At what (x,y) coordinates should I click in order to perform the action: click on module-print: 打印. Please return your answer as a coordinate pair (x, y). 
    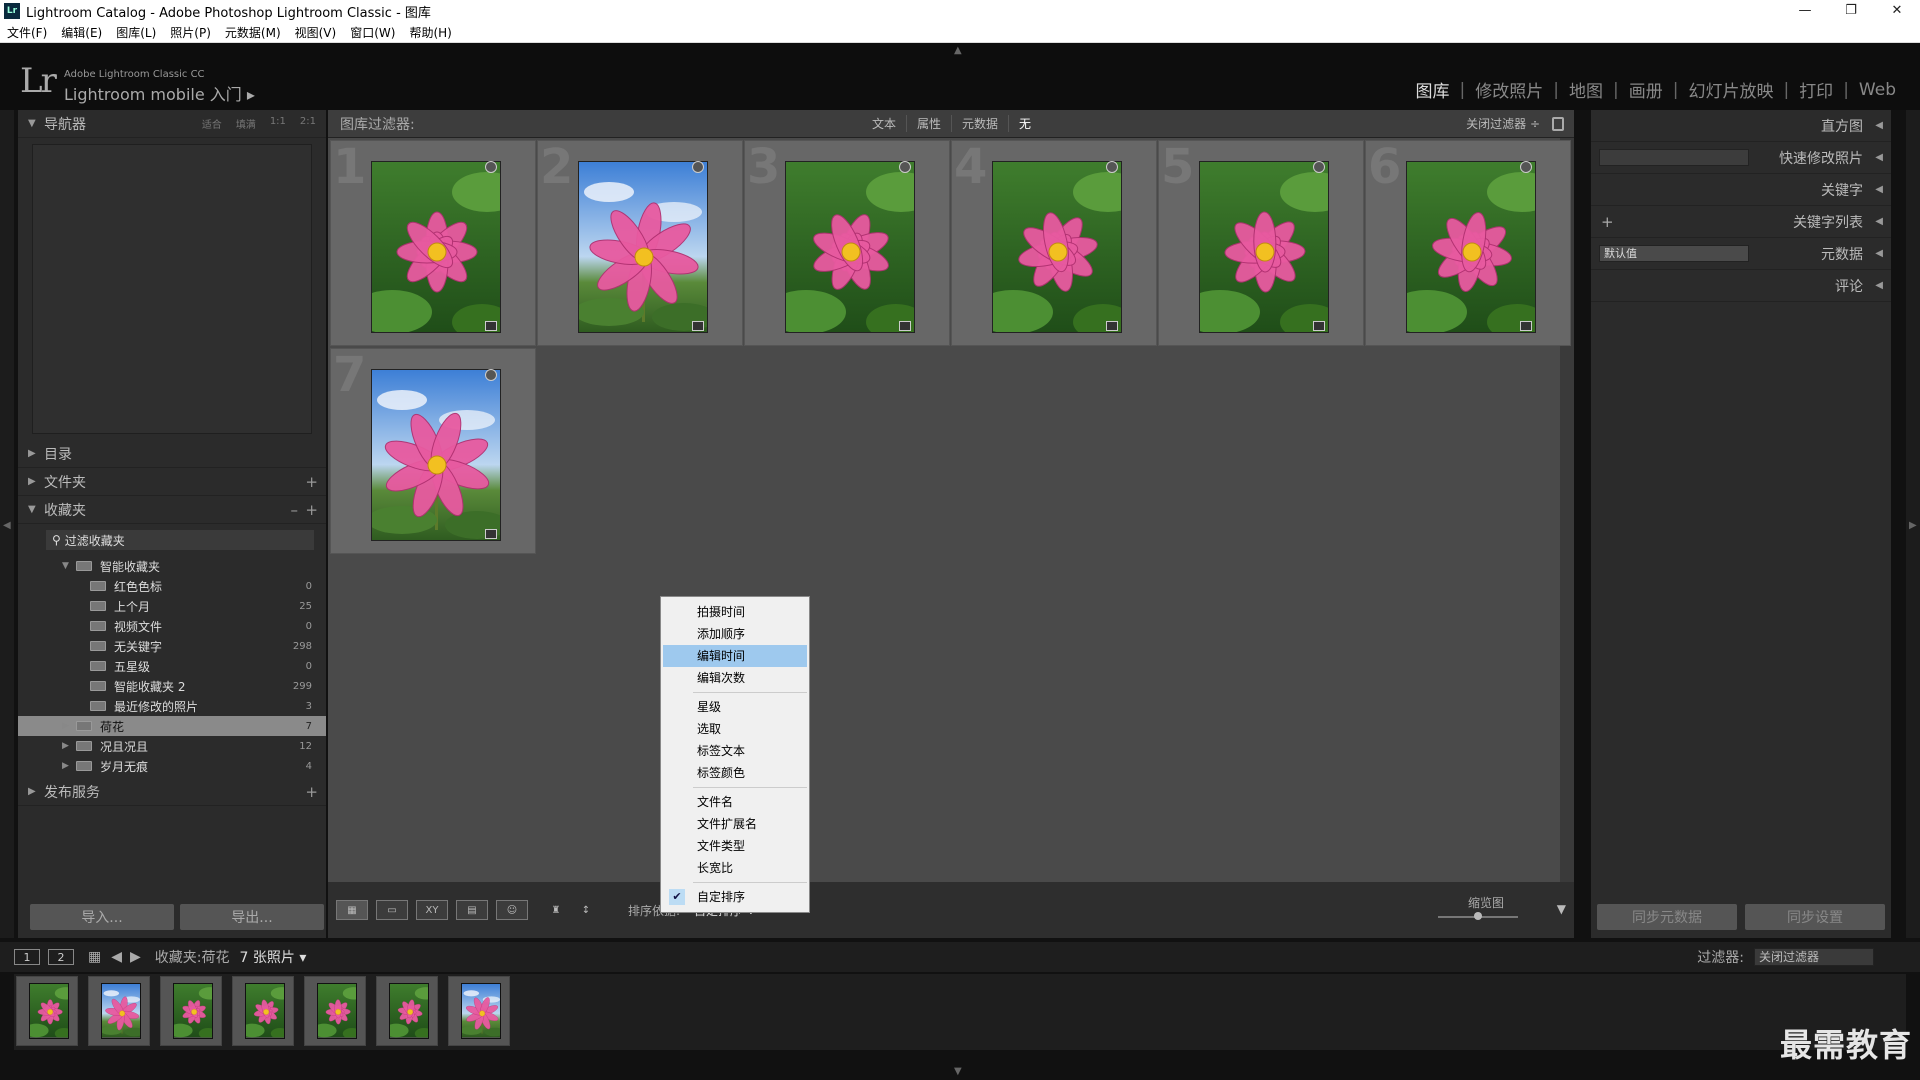
    Looking at the image, I should click on (1816, 89).